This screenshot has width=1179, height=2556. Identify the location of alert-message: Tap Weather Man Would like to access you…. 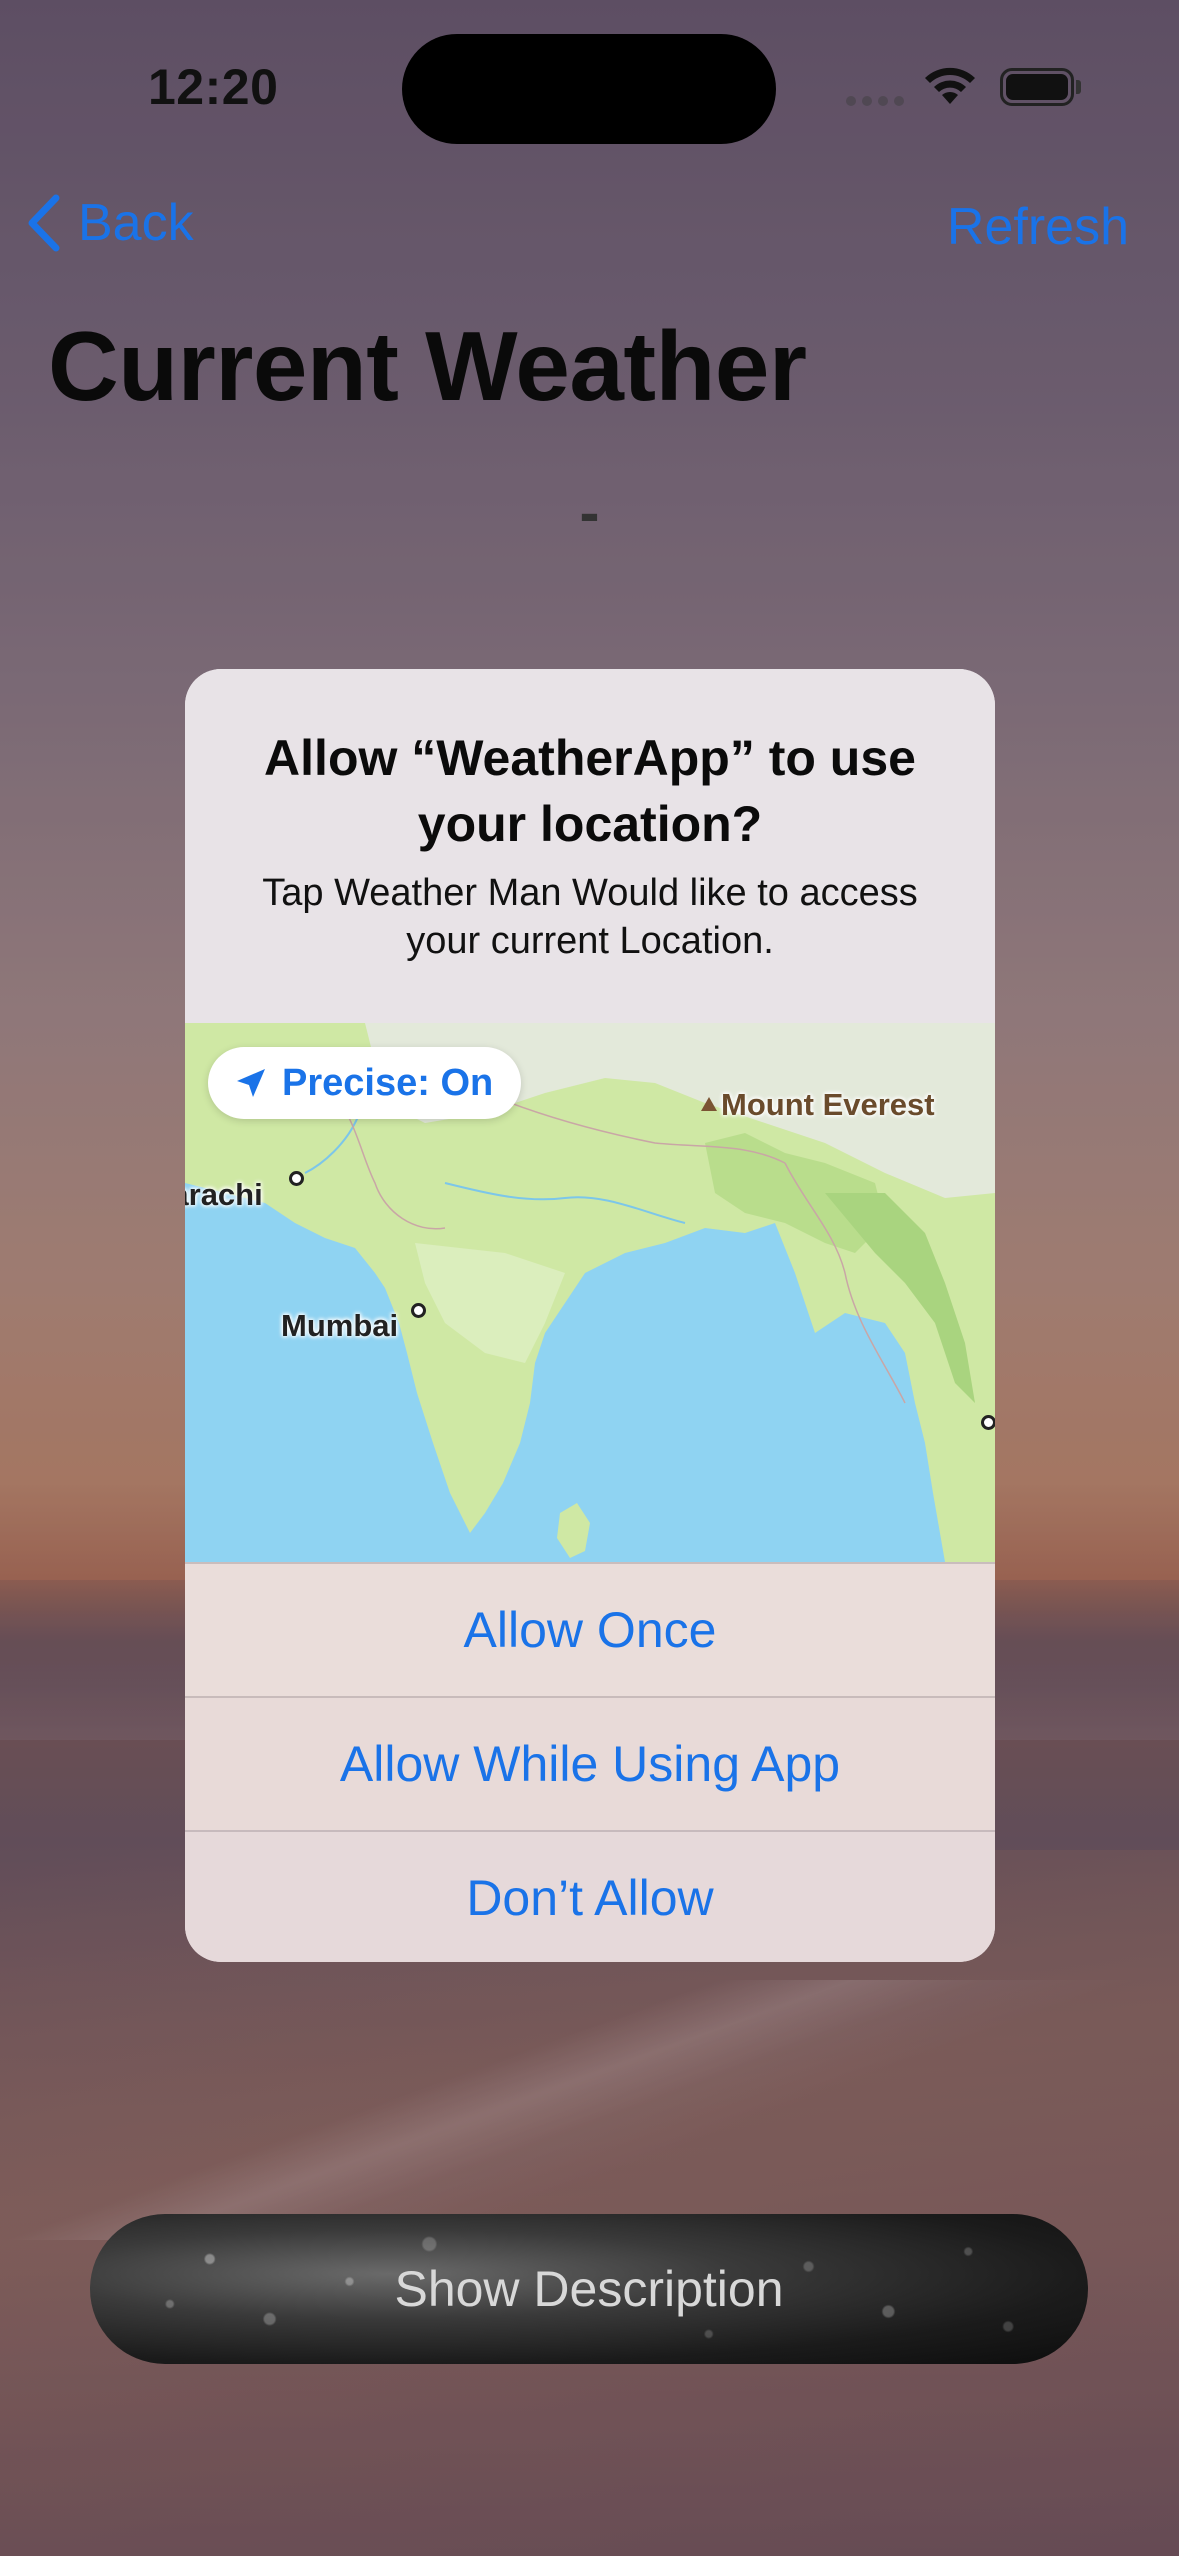
(590, 917).